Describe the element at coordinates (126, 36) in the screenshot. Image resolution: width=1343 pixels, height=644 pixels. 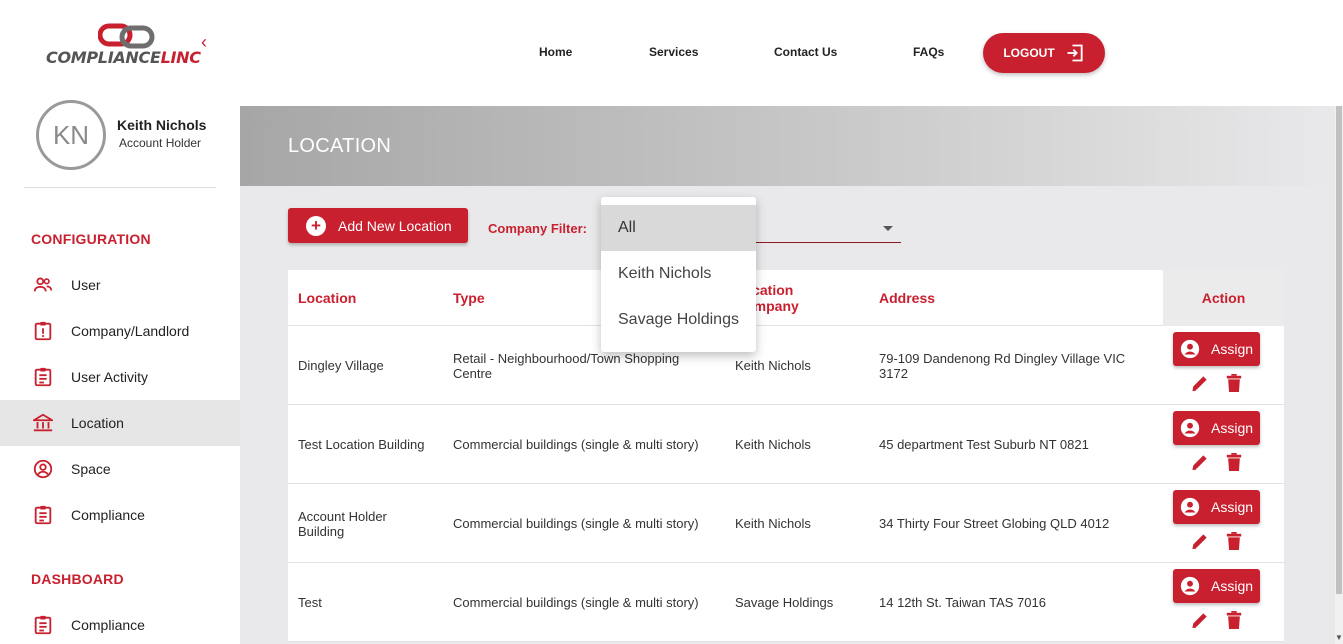
I see `chain-link-icon` at that location.